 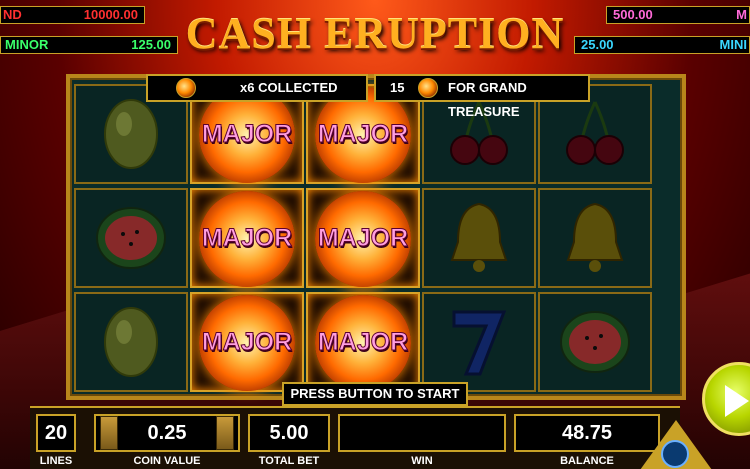 I want to click on balance-value: 48.75, so click(x=587, y=433).